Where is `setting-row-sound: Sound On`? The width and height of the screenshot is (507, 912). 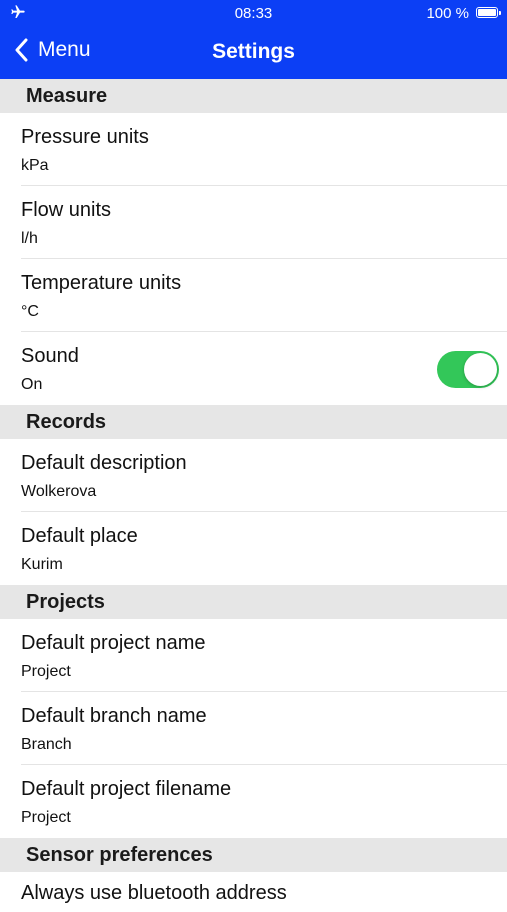
setting-row-sound: Sound On is located at coordinates (253, 368).